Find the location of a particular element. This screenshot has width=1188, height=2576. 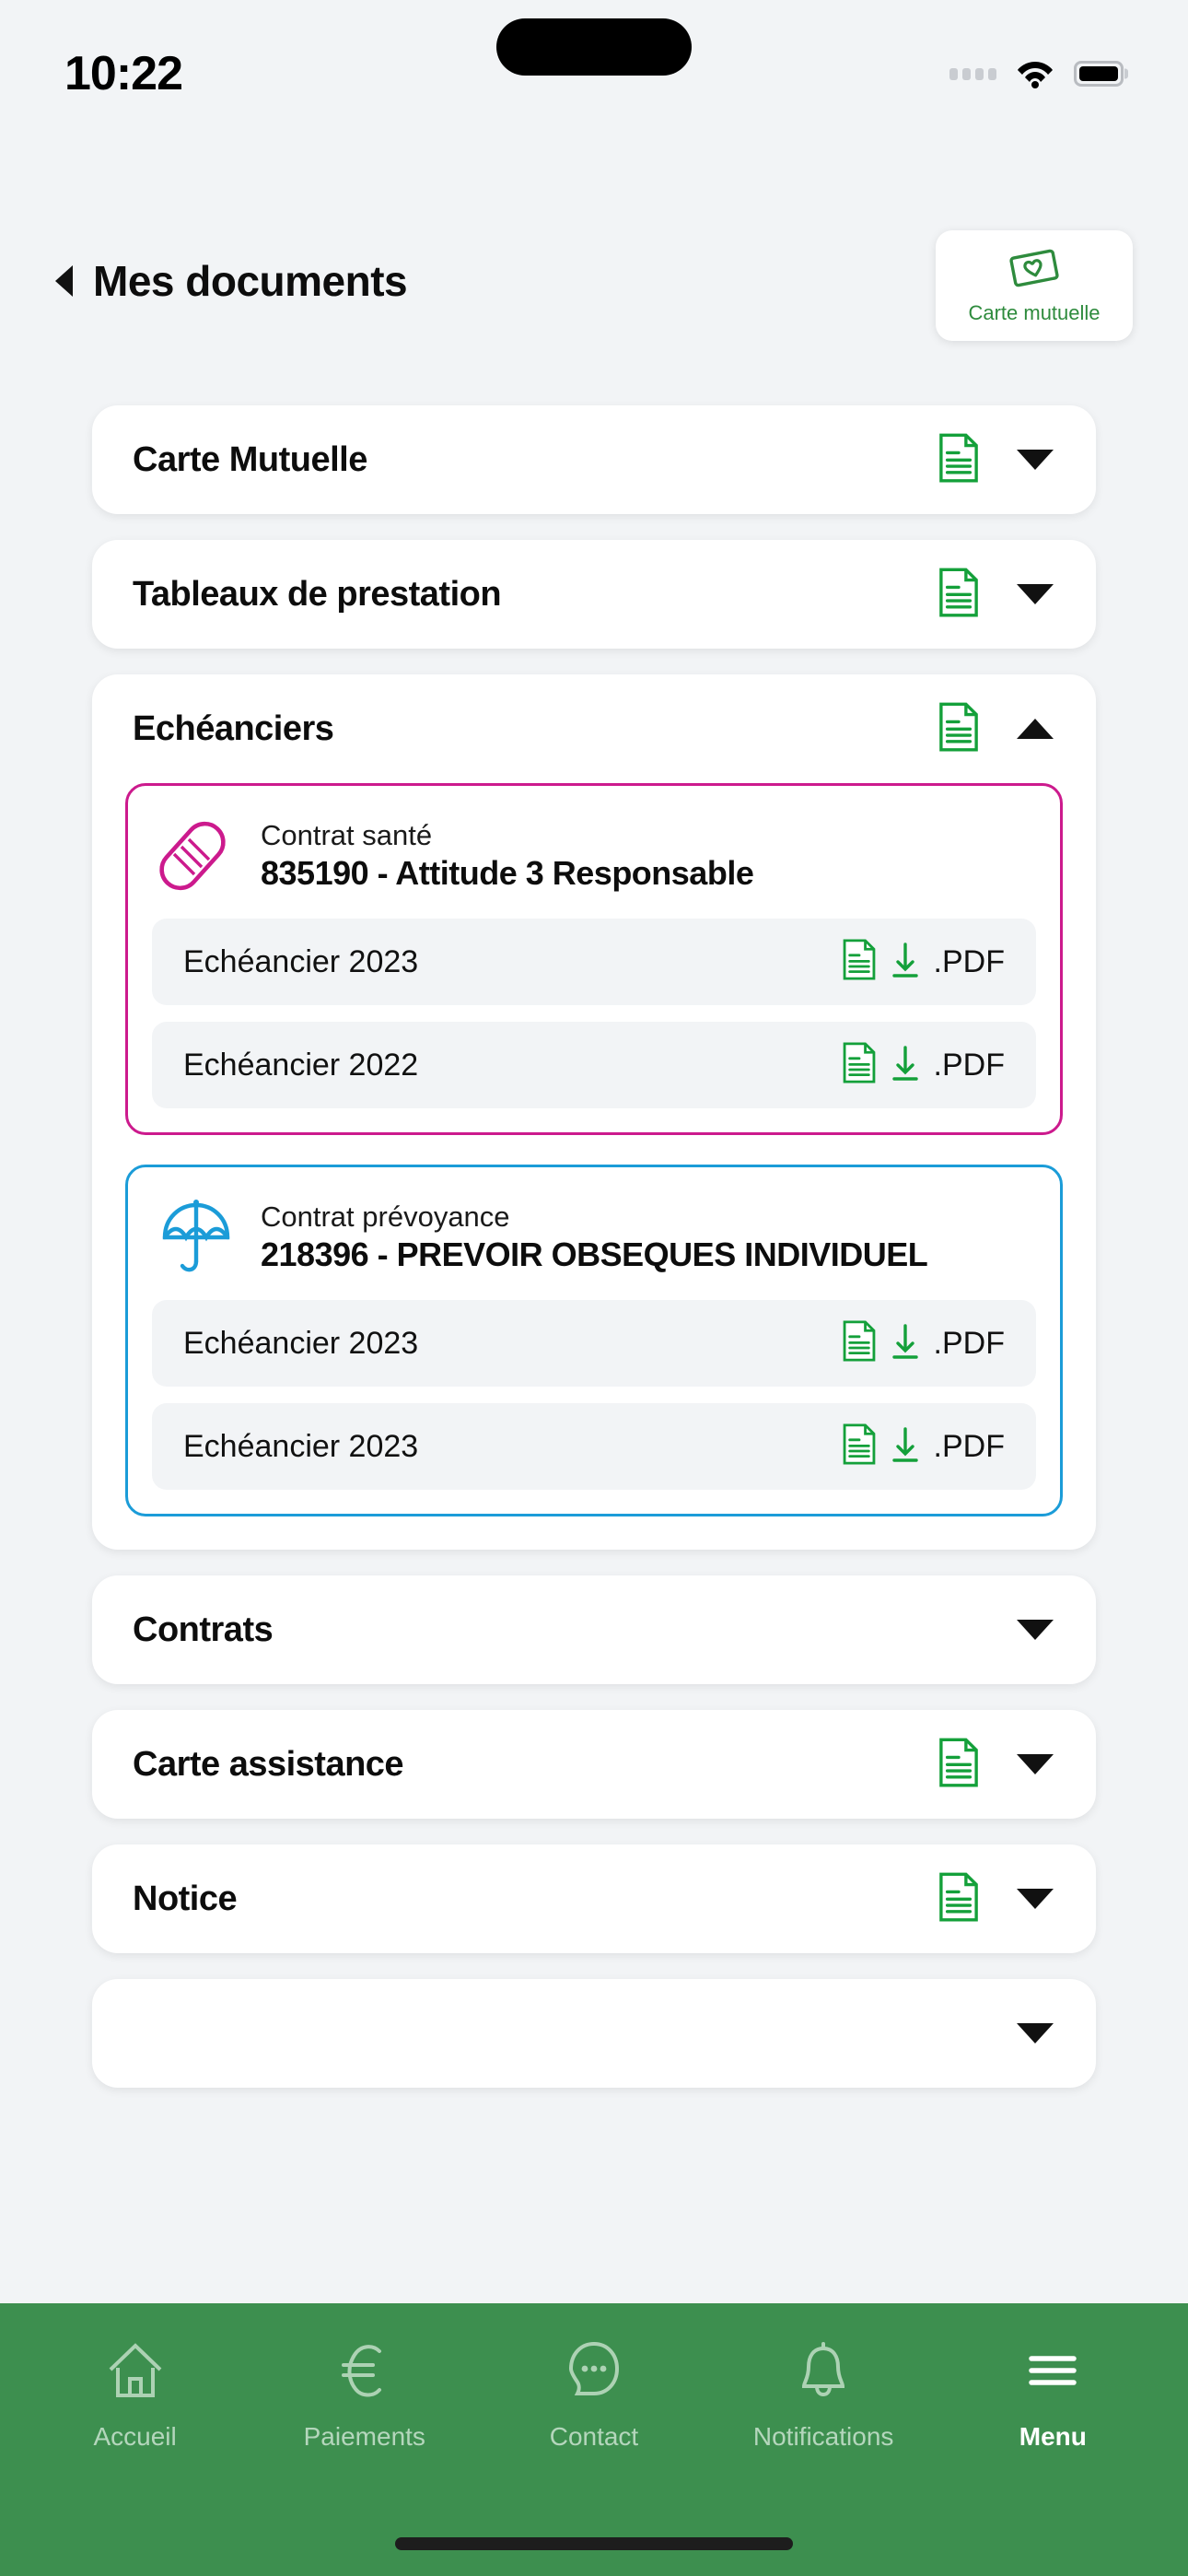

nav-item-label: Accueil is located at coordinates (135, 2436).